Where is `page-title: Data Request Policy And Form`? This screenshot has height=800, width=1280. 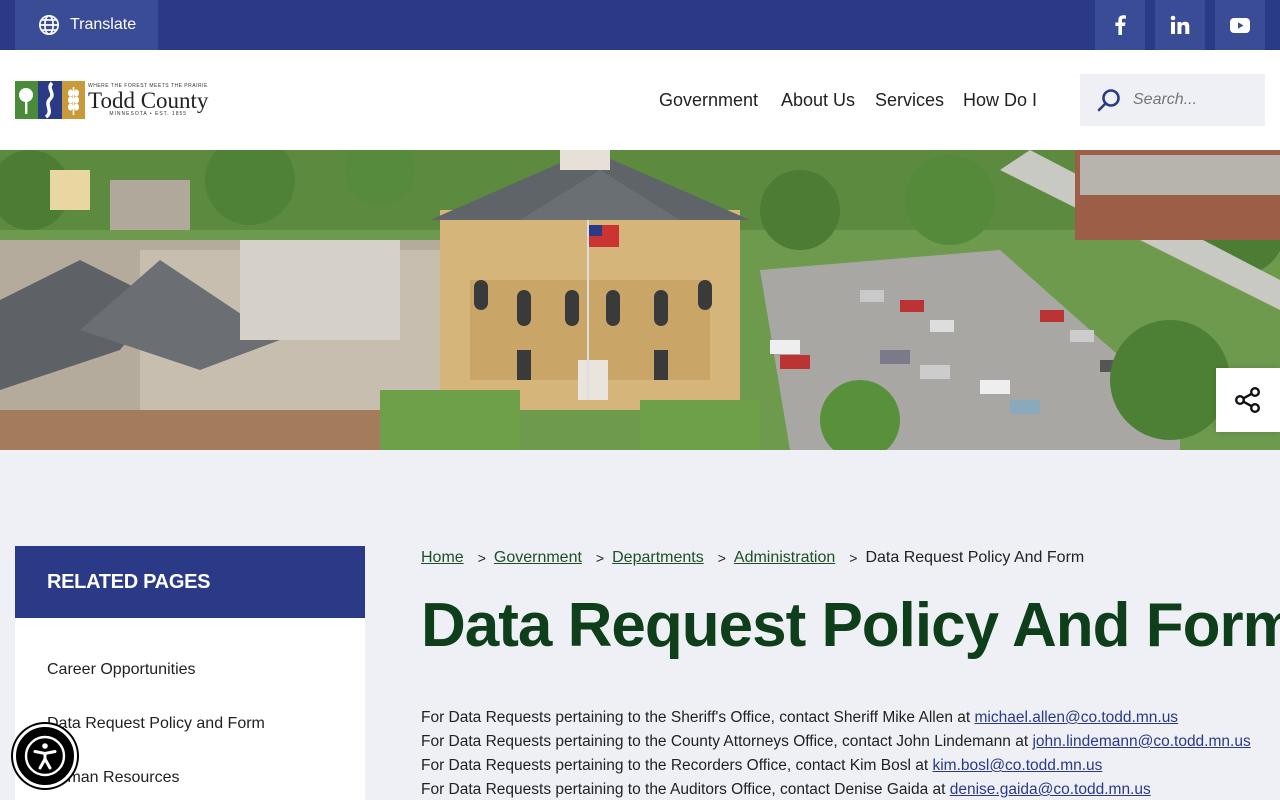
page-title: Data Request Policy And Form is located at coordinates (850, 625).